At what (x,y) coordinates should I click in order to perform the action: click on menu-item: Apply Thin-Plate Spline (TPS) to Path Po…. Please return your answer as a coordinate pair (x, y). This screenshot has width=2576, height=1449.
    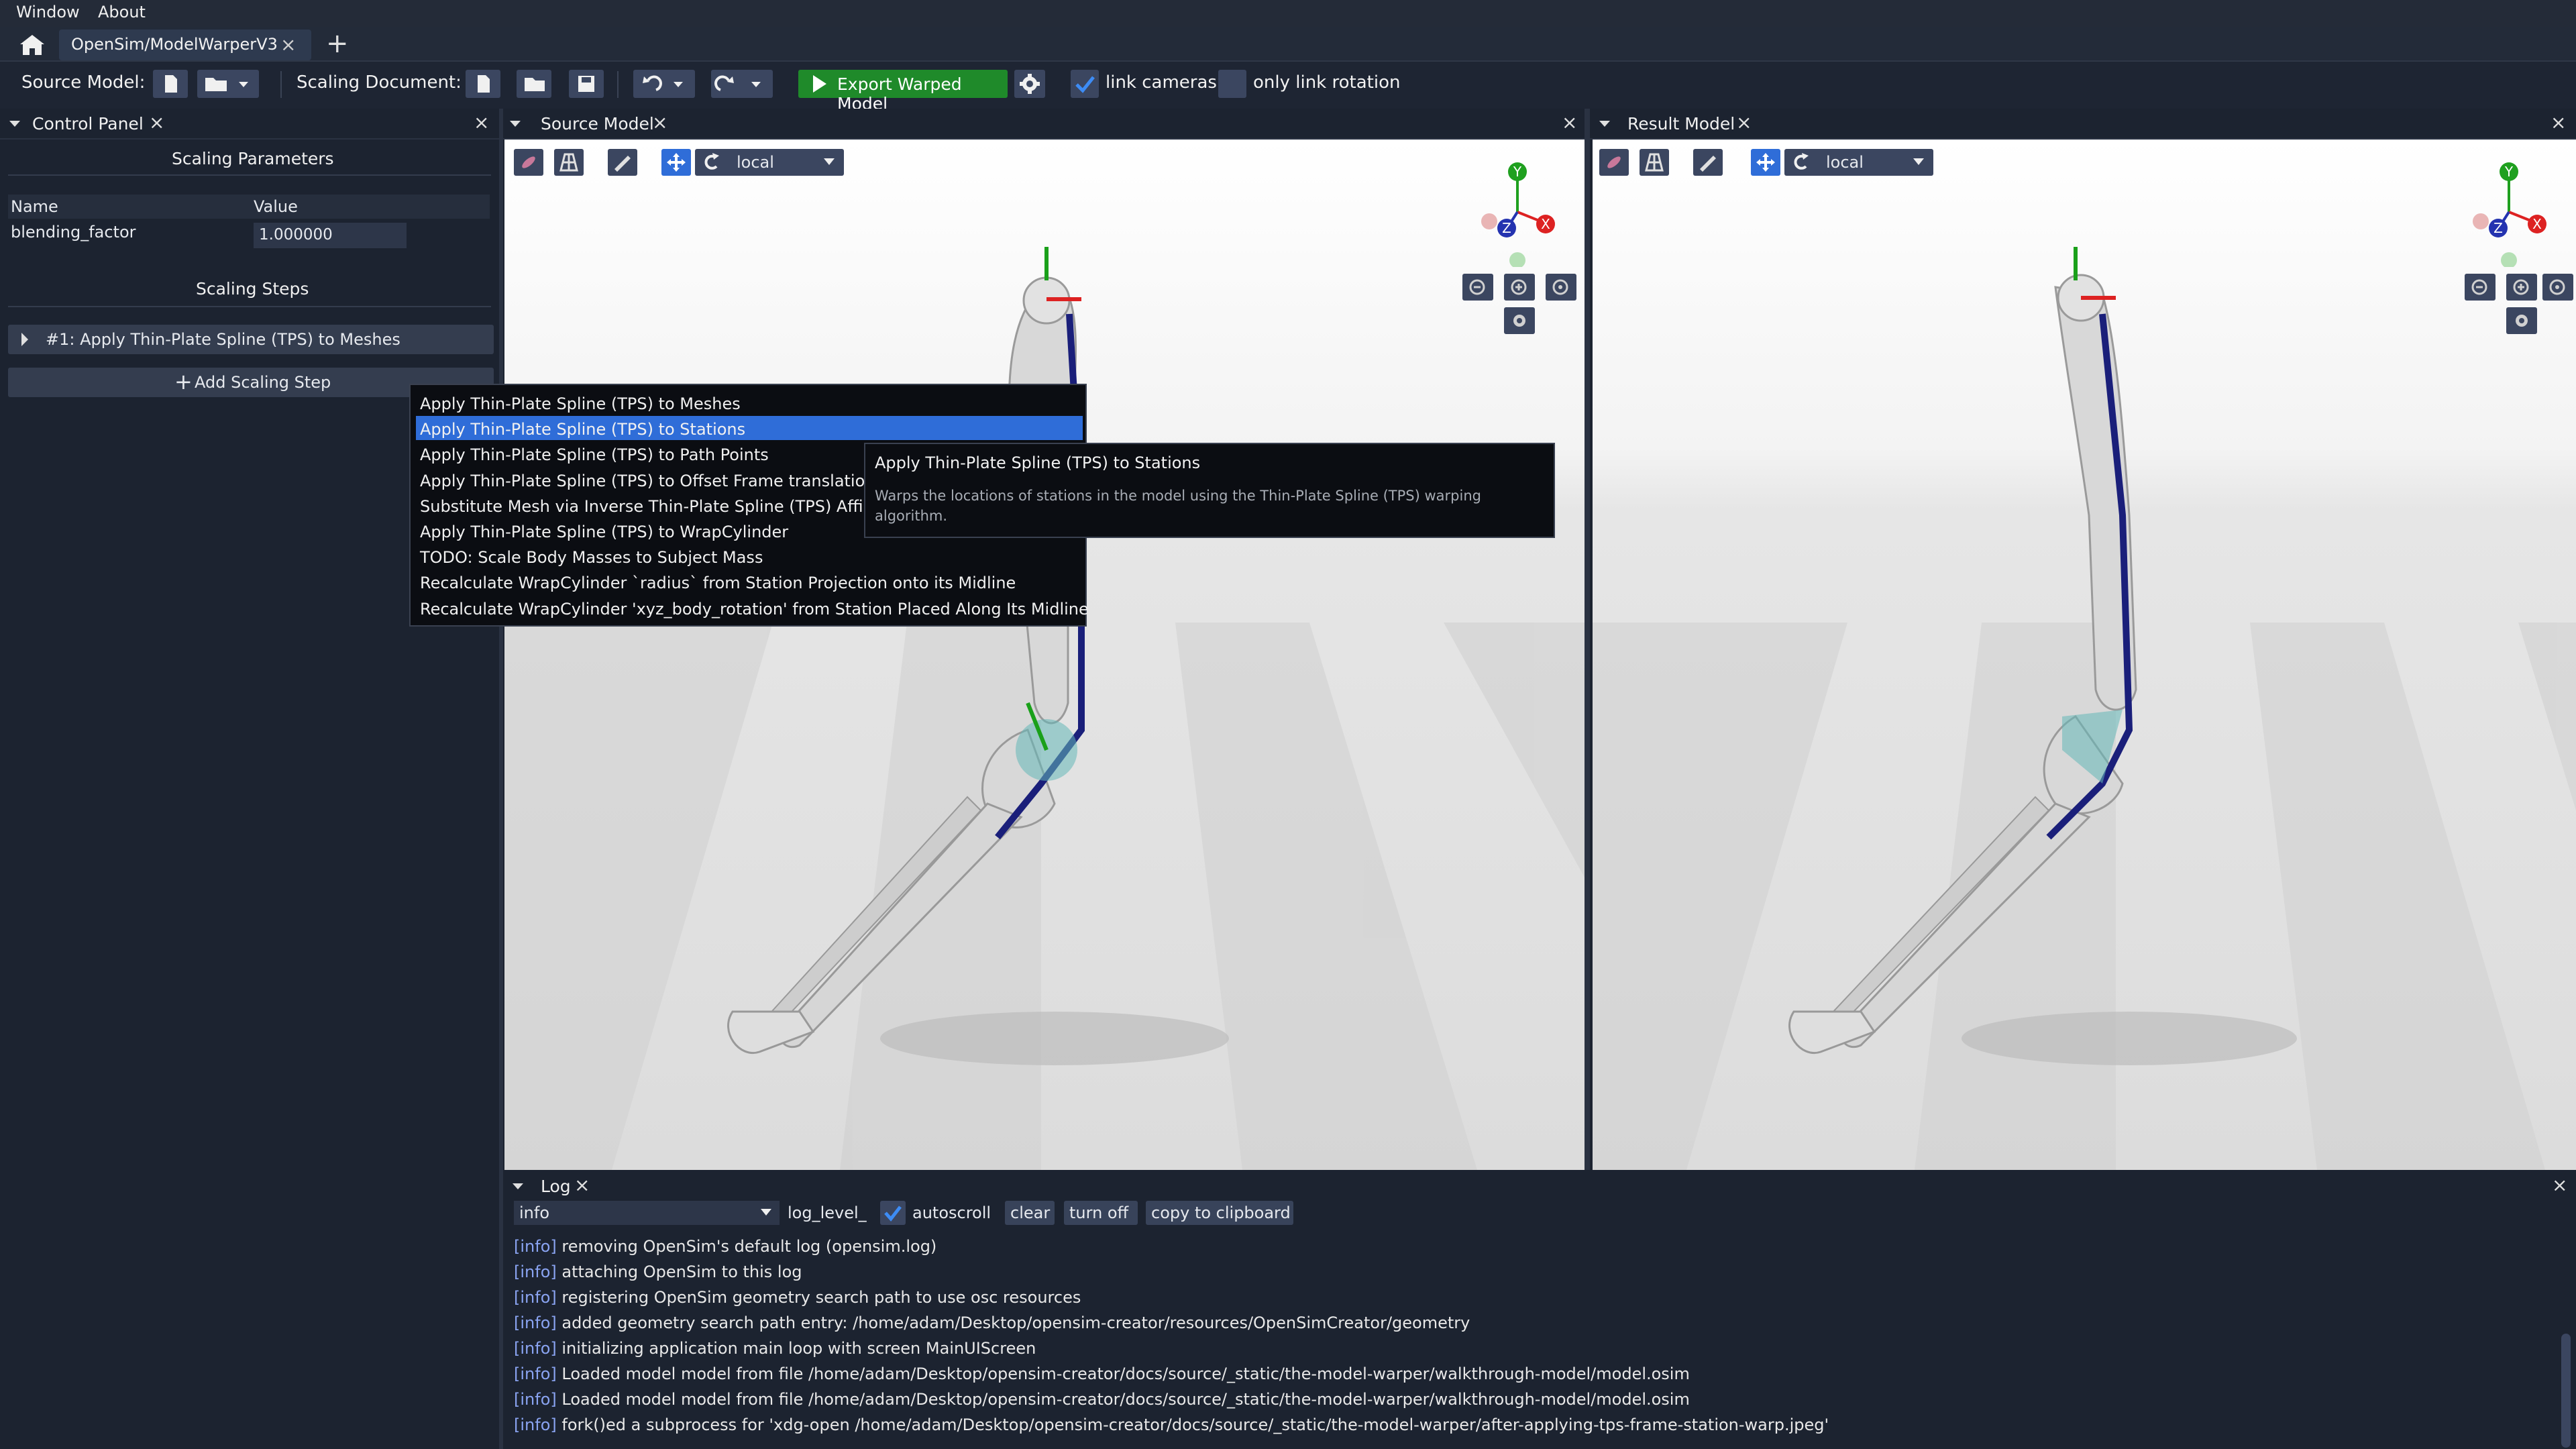
    Looking at the image, I should click on (594, 454).